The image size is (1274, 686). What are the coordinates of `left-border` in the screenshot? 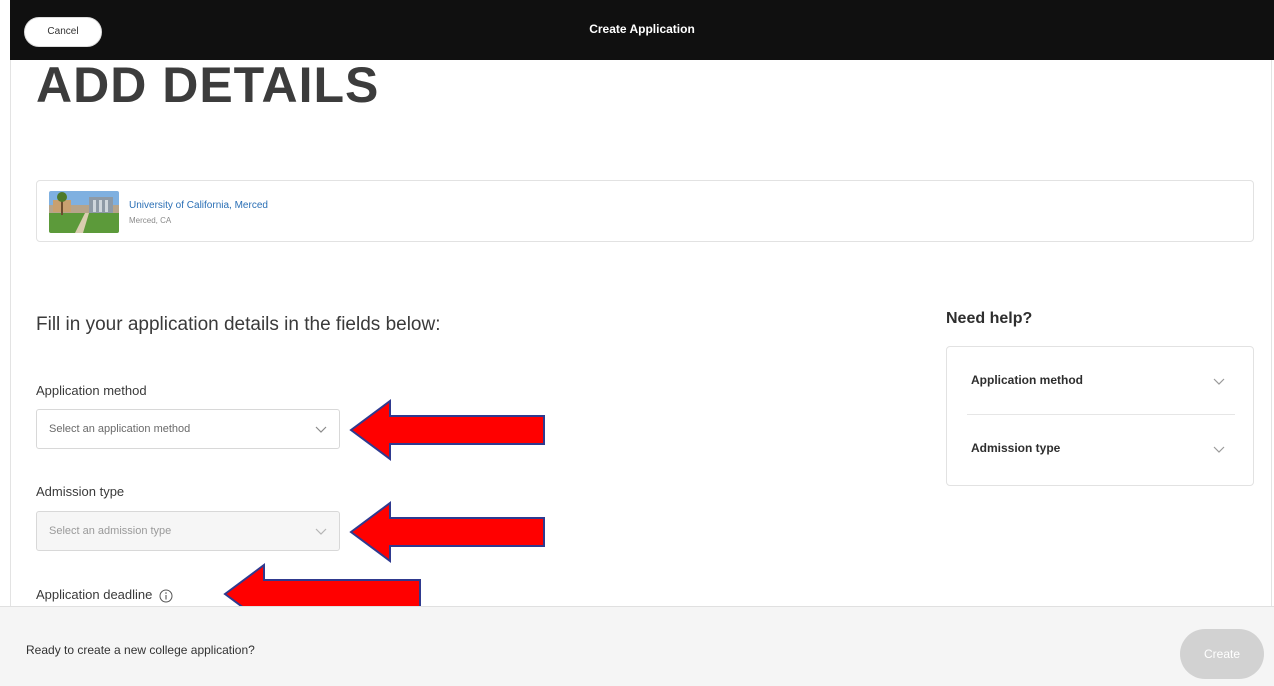 It's located at (10, 334).